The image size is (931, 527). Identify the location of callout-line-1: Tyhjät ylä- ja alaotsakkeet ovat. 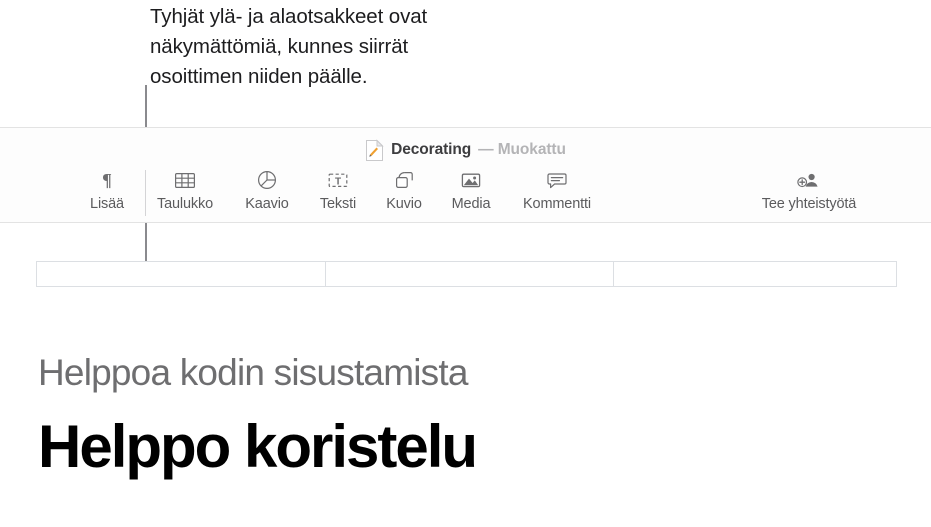
(289, 16).